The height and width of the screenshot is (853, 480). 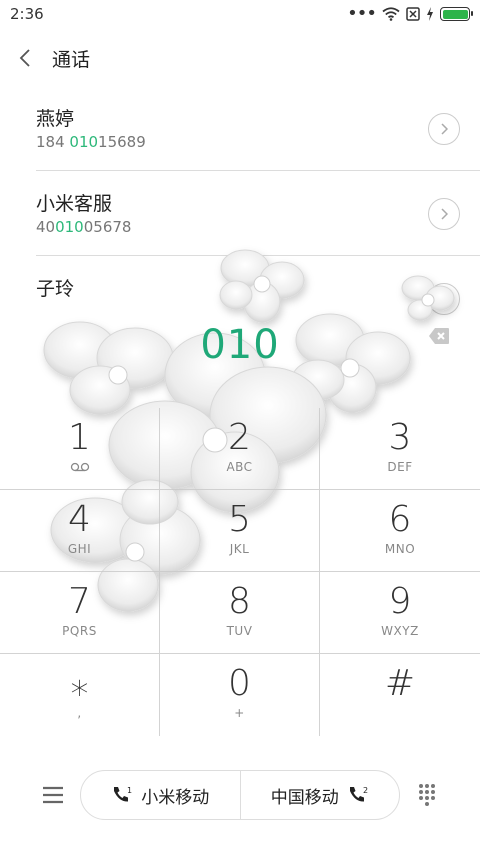 I want to click on key-8: 8 TUV, so click(x=240, y=613).